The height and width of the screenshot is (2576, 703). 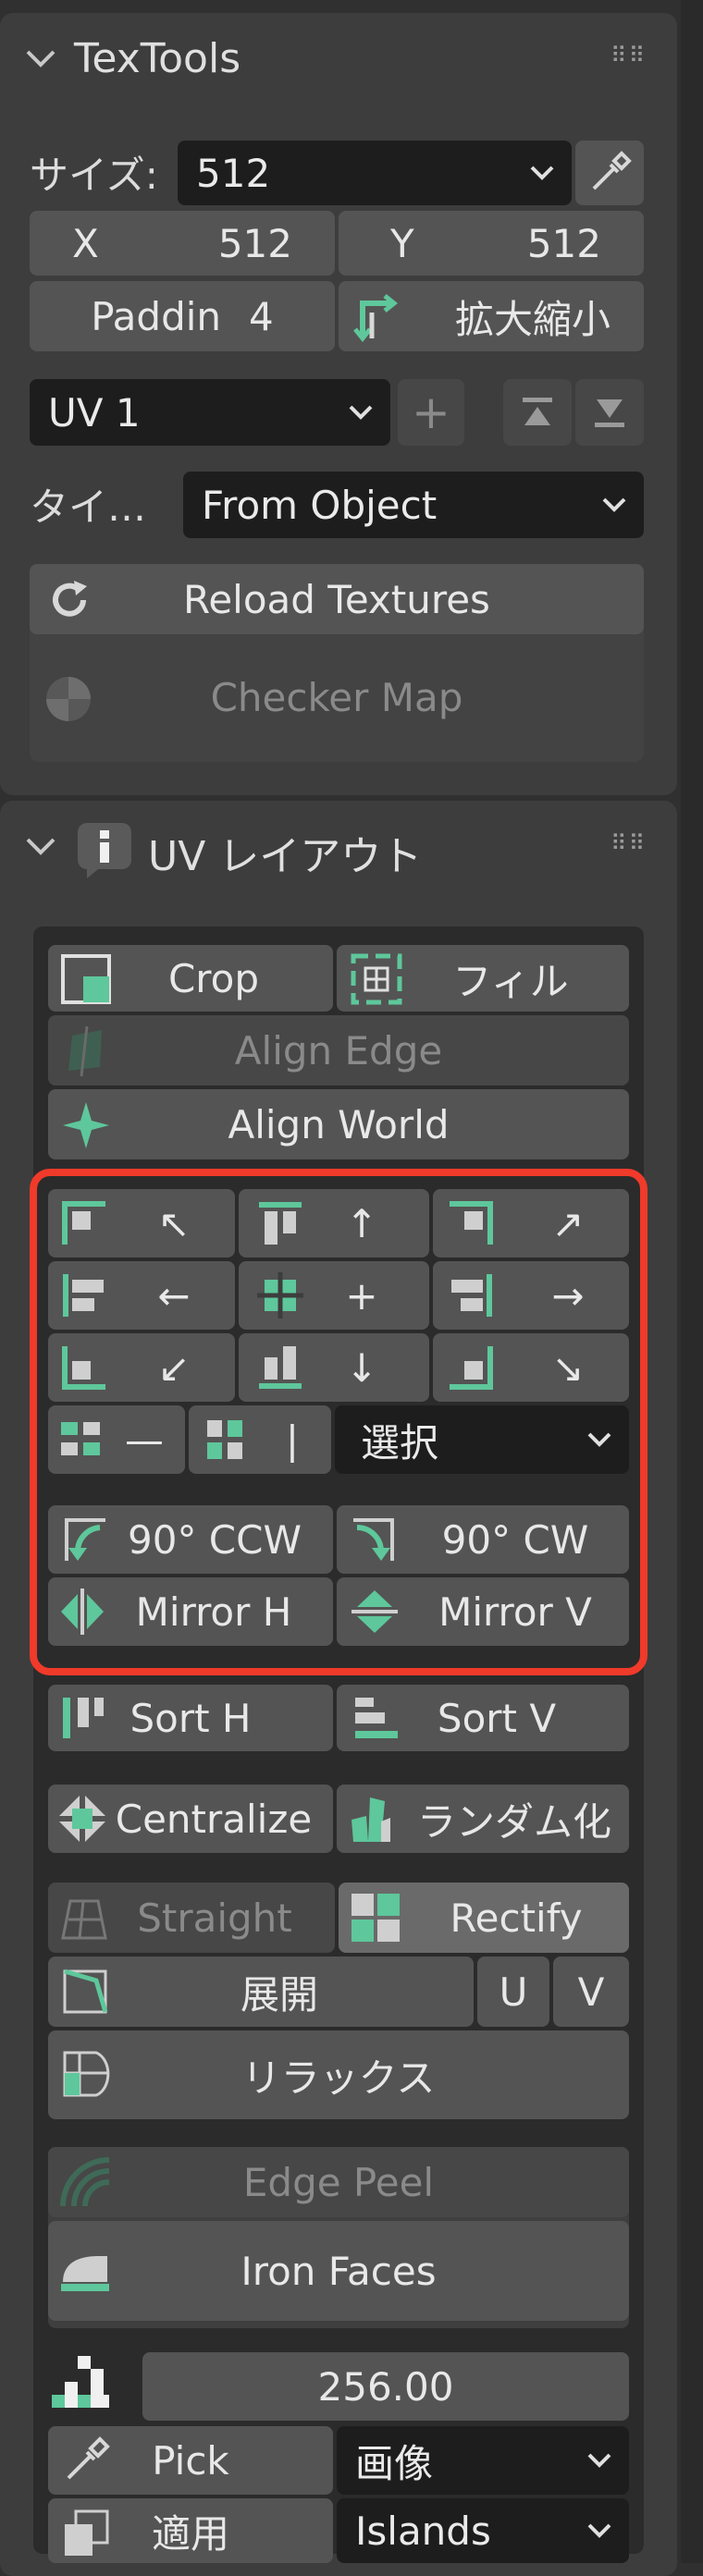 What do you see at coordinates (531, 1223) in the screenshot?
I see `align-top-right-button: ↗` at bounding box center [531, 1223].